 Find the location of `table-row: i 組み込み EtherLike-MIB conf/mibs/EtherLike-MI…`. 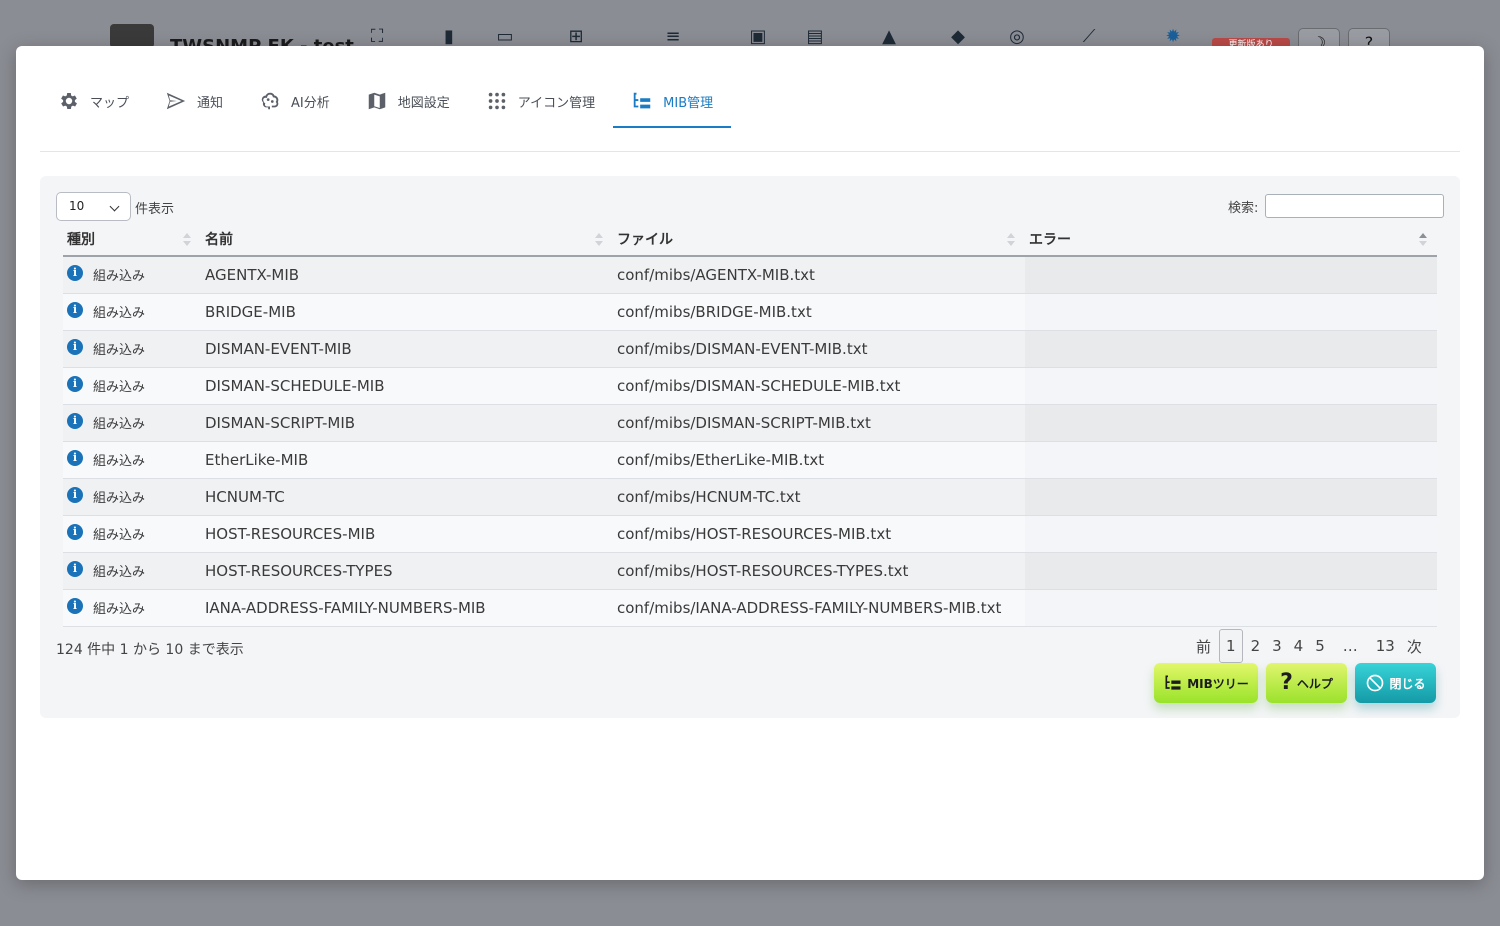

table-row: i 組み込み EtherLike-MIB conf/mibs/EtherLike-MI… is located at coordinates (750, 460).